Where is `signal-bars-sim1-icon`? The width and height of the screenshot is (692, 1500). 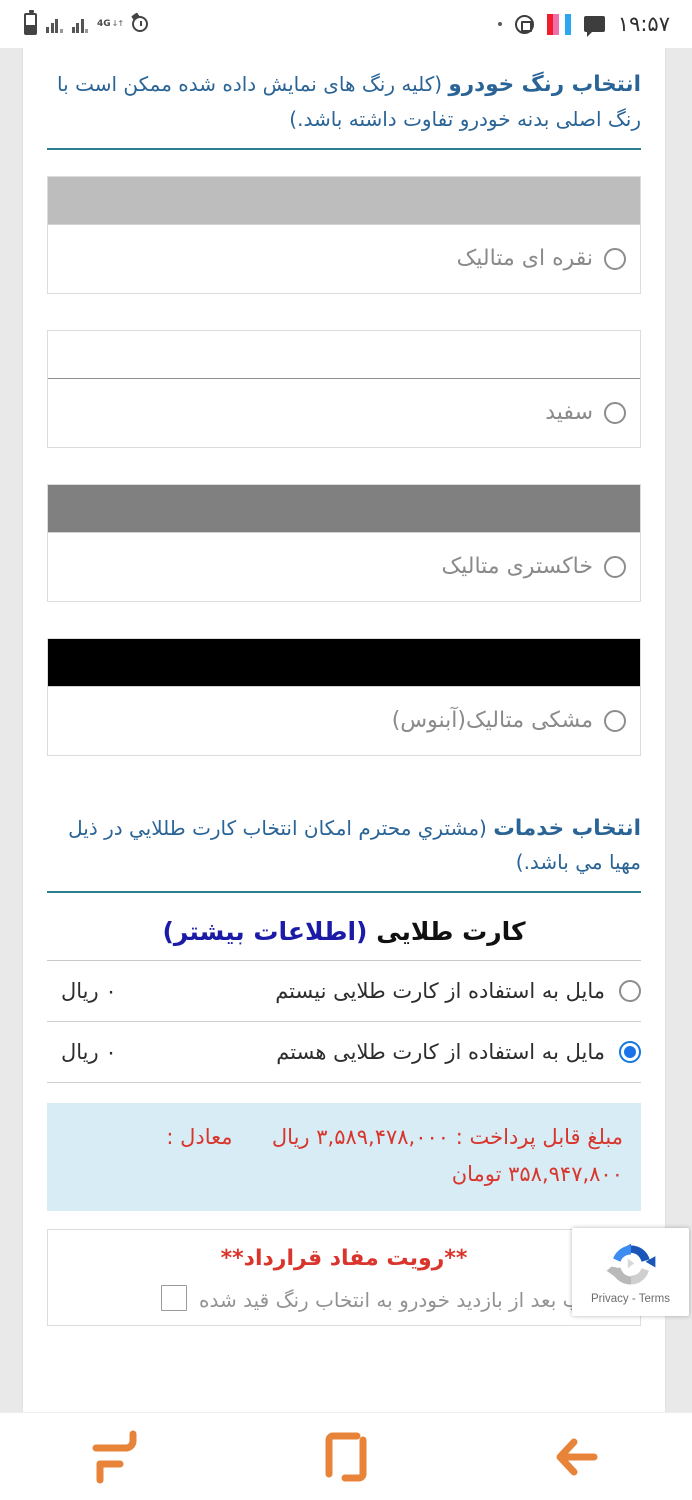 signal-bars-sim1-icon is located at coordinates (54, 24).